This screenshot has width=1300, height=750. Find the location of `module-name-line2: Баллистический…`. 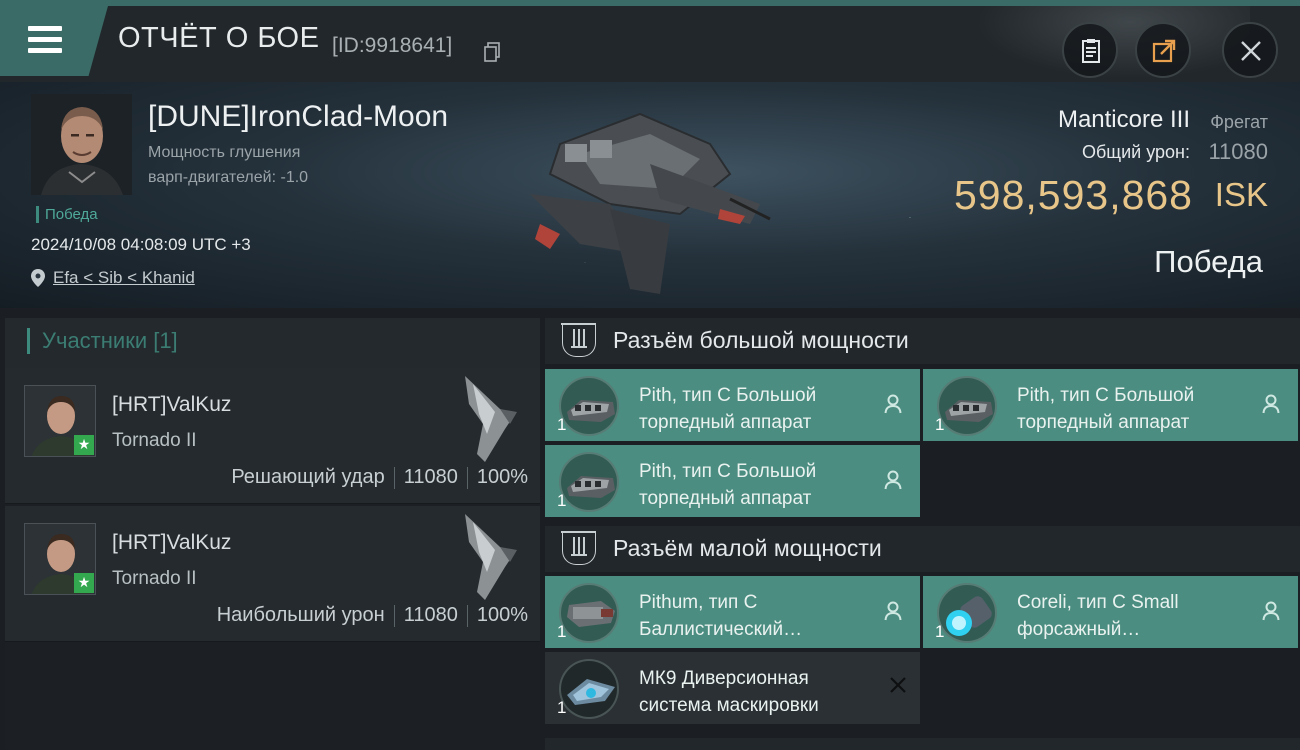

module-name-line2: Баллистический… is located at coordinates (721, 629).